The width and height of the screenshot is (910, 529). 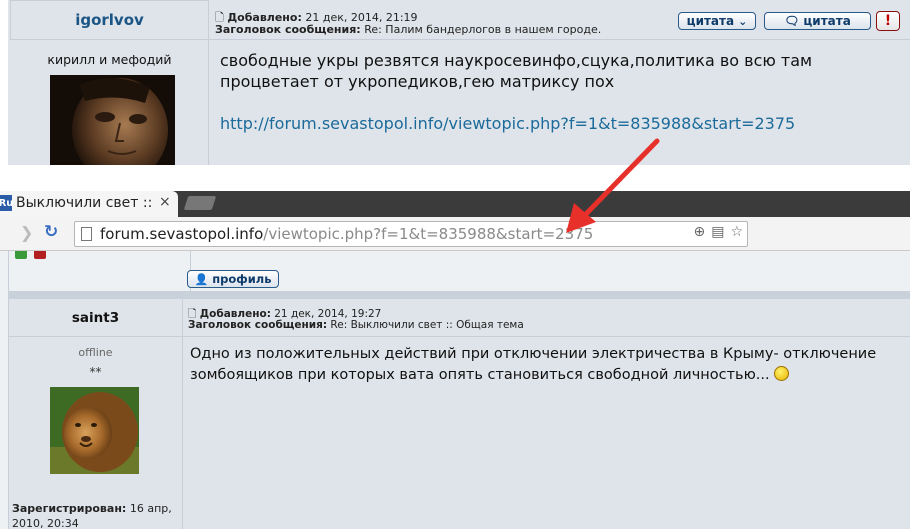 I want to click on top-post-subject-label: Заголовок сообщения:, so click(x=288, y=29).